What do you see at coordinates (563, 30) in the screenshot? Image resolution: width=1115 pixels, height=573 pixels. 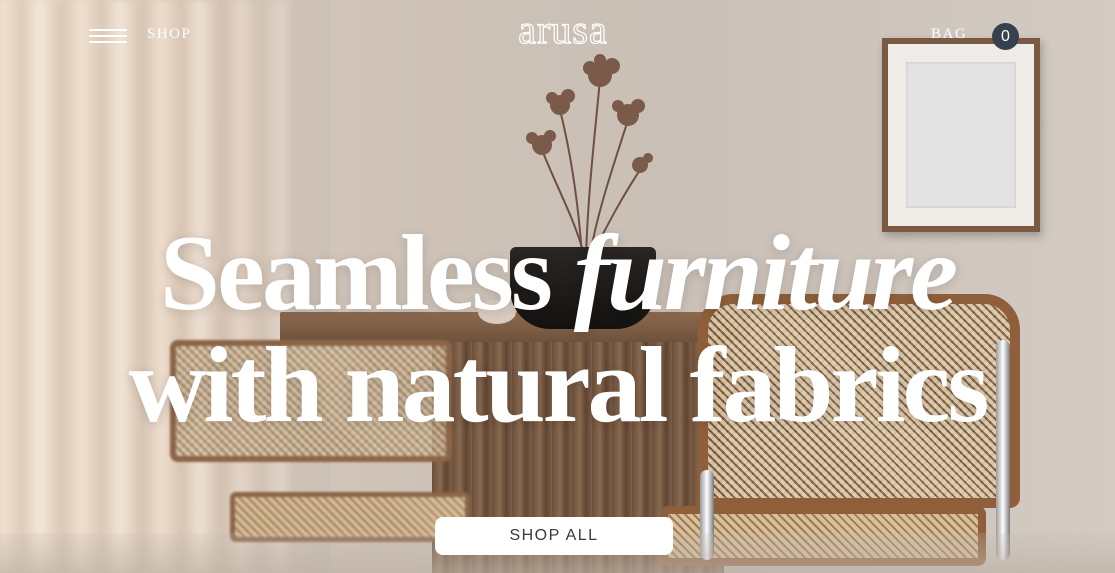 I see `brand-logo: arusa` at bounding box center [563, 30].